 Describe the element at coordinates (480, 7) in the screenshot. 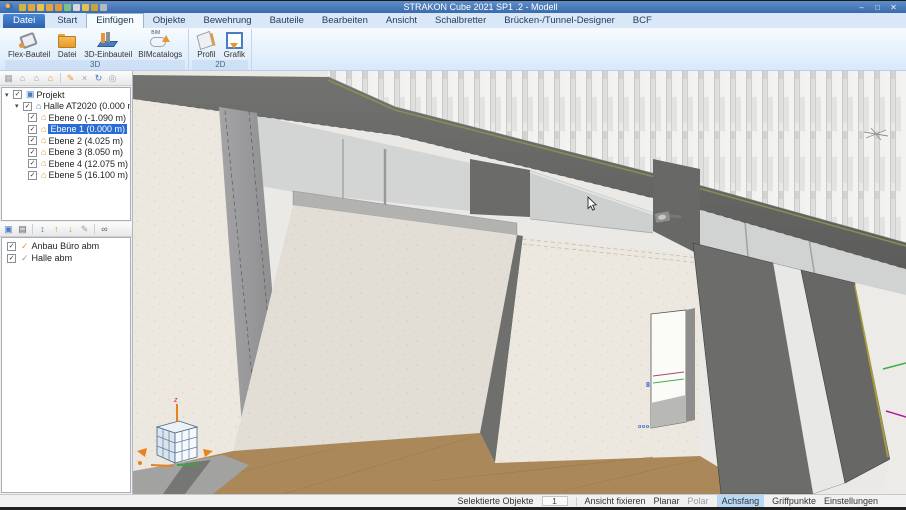

I see `window-title: STRAKON Cube 2021 SP1 .2 - Modell` at that location.